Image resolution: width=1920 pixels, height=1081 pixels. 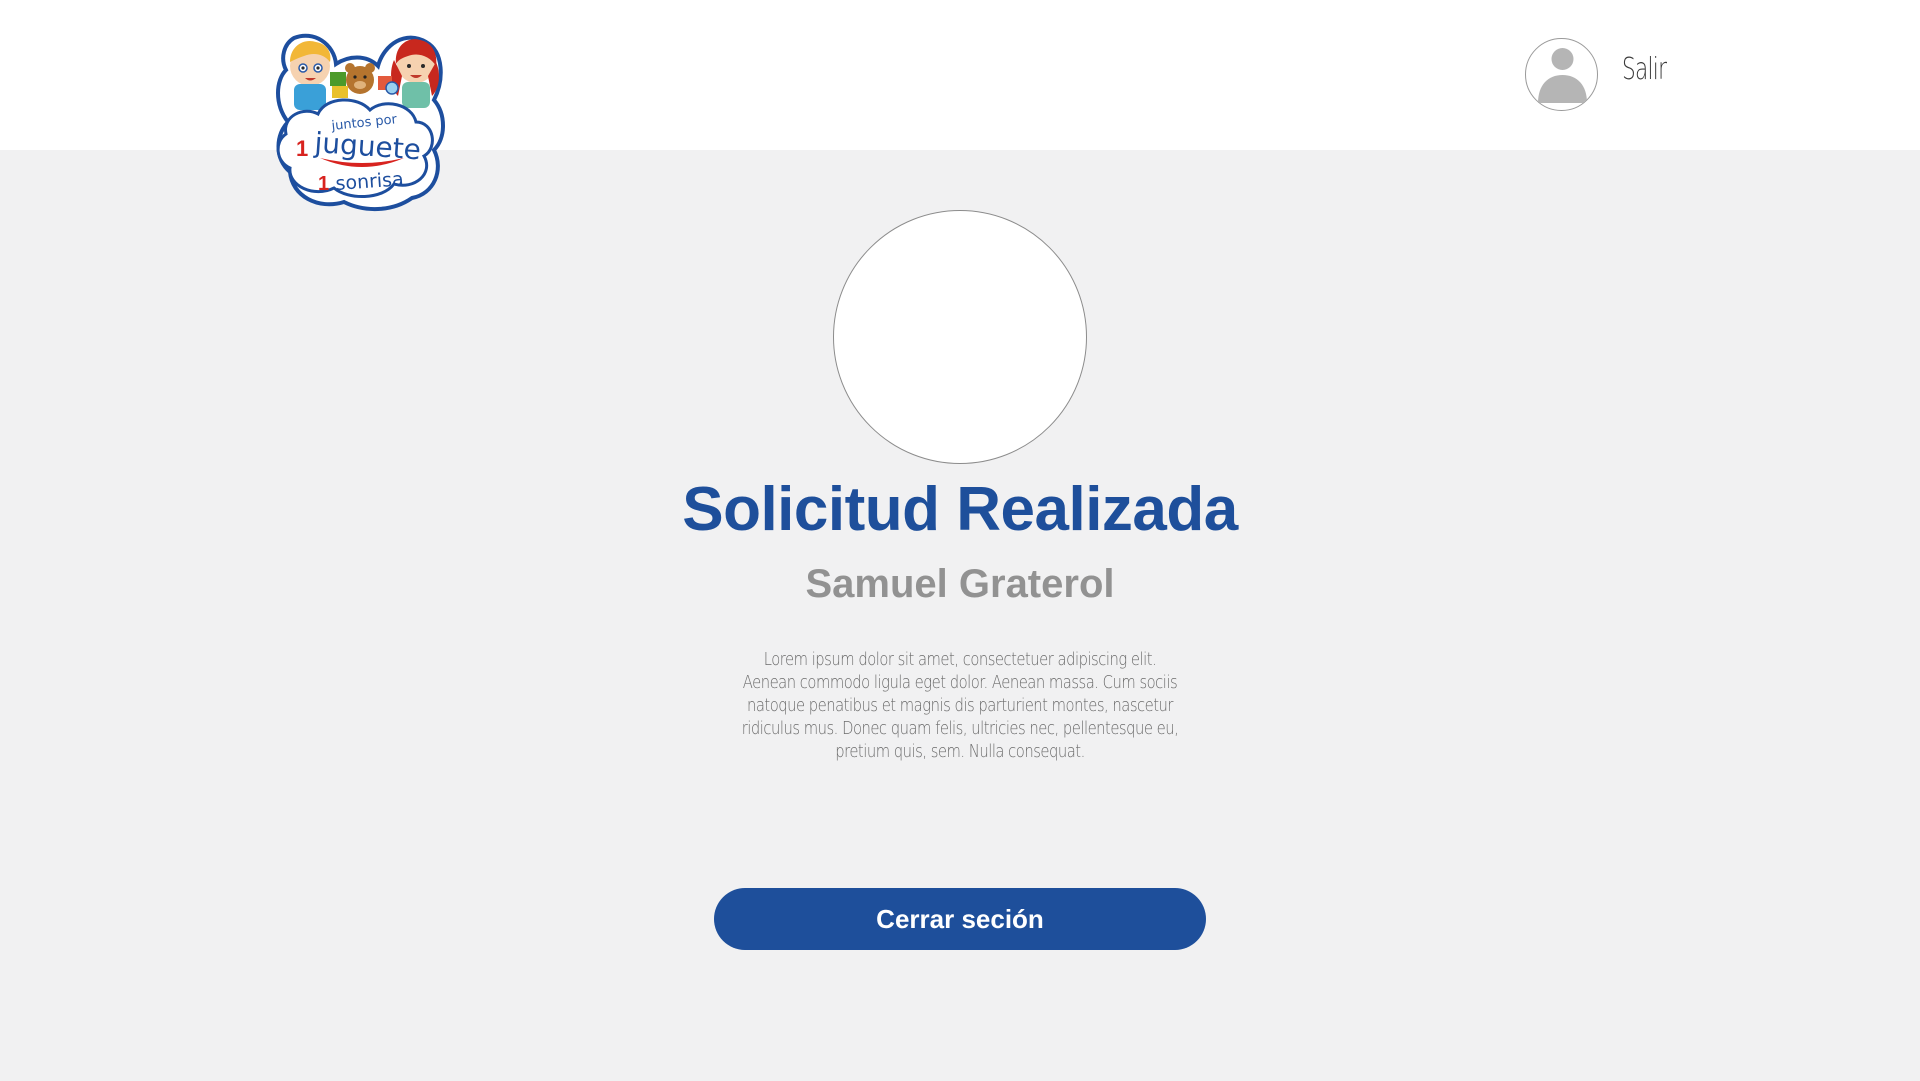 What do you see at coordinates (960, 337) in the screenshot?
I see `profile-photo-placeholder` at bounding box center [960, 337].